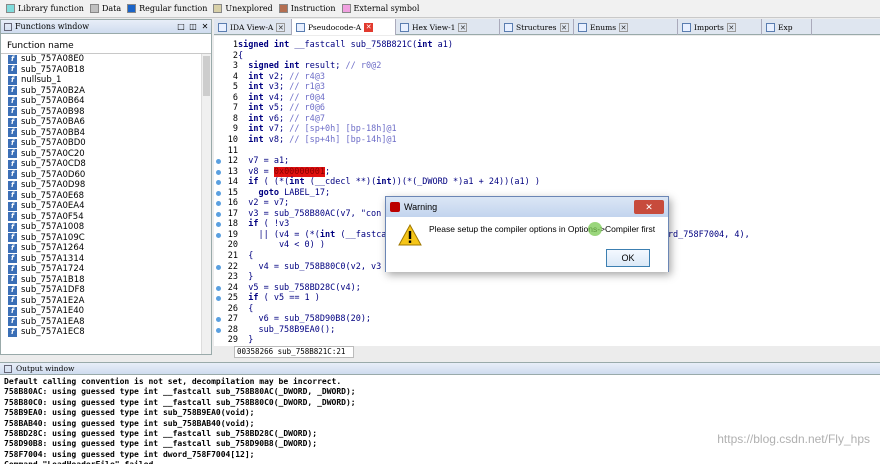 This screenshot has width=880, height=464. I want to click on code-line: 25 if ( v5 == 1 ), so click(547, 298).